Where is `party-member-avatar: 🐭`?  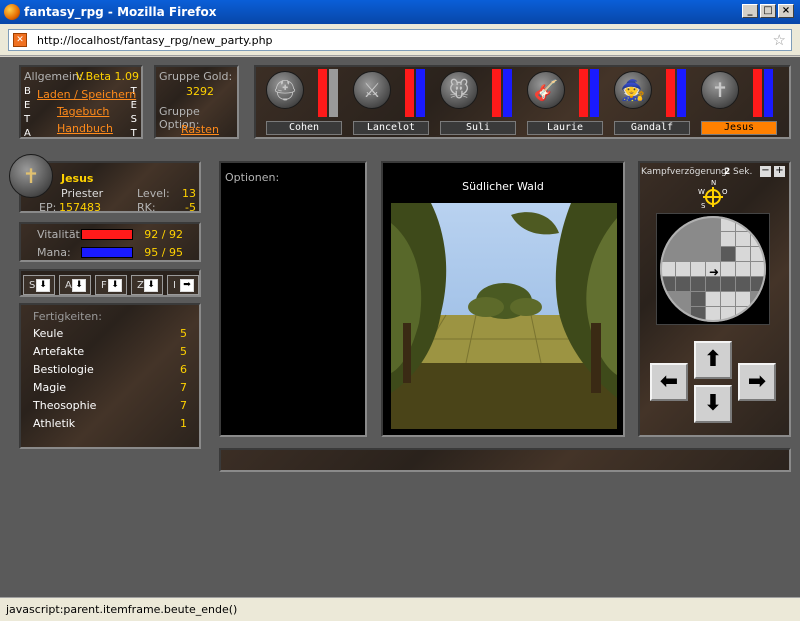
party-member-avatar: 🐭 is located at coordinates (459, 90).